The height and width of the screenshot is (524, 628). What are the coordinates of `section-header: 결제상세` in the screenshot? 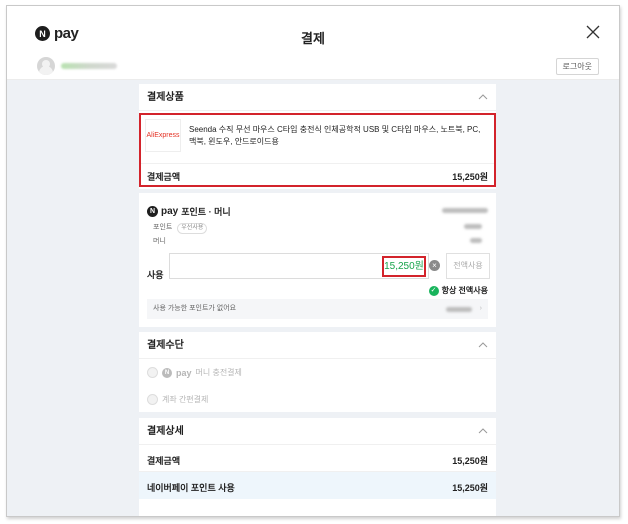 It's located at (317, 431).